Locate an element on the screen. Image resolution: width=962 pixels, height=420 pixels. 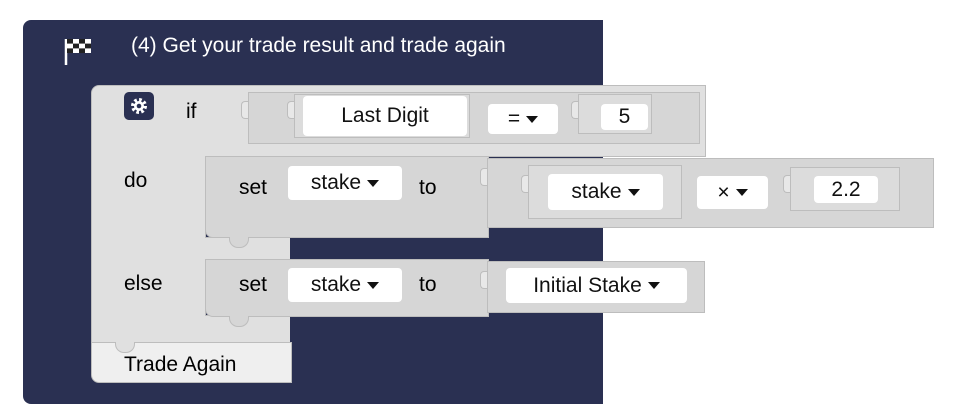
trade-again-label: Trade Again is located at coordinates (180, 364).